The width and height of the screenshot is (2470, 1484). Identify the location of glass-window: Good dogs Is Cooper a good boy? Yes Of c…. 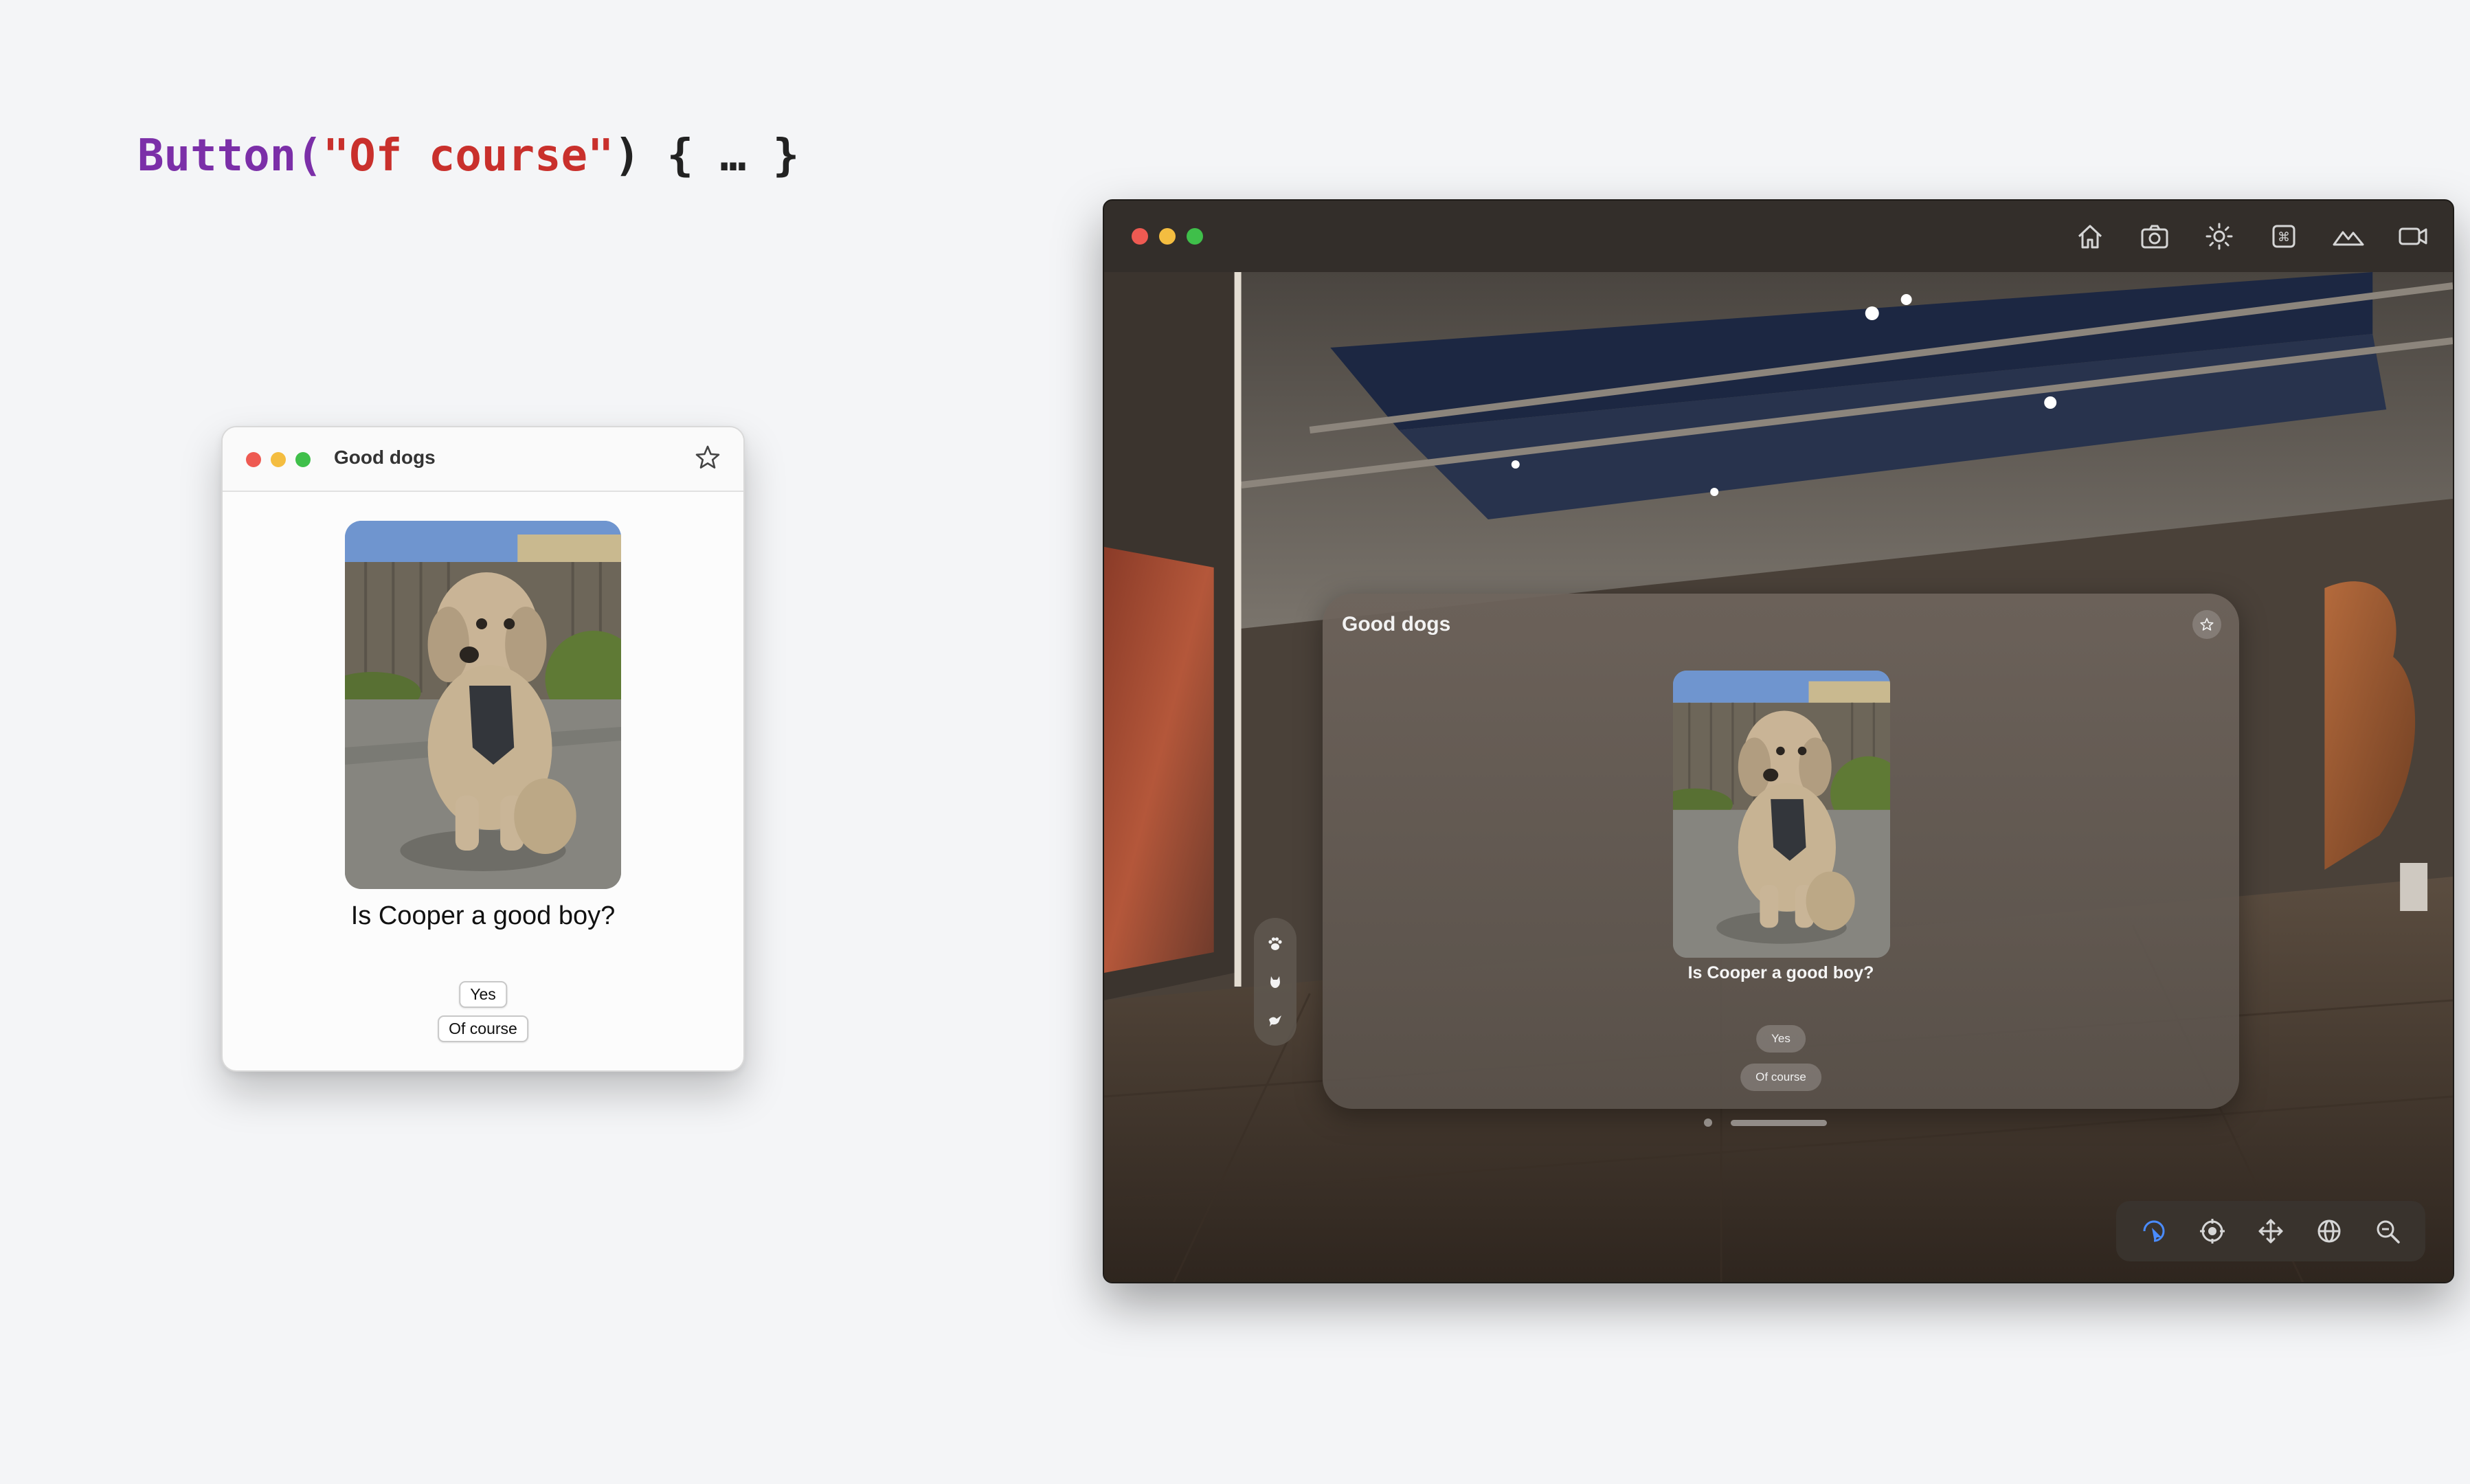
(1781, 851).